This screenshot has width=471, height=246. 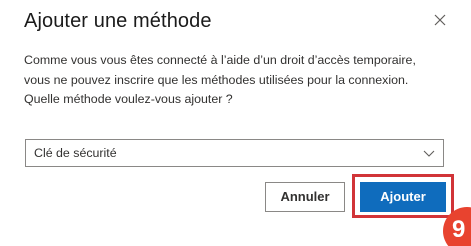 What do you see at coordinates (118, 21) in the screenshot?
I see `dialog-title: Ajouter une méthode` at bounding box center [118, 21].